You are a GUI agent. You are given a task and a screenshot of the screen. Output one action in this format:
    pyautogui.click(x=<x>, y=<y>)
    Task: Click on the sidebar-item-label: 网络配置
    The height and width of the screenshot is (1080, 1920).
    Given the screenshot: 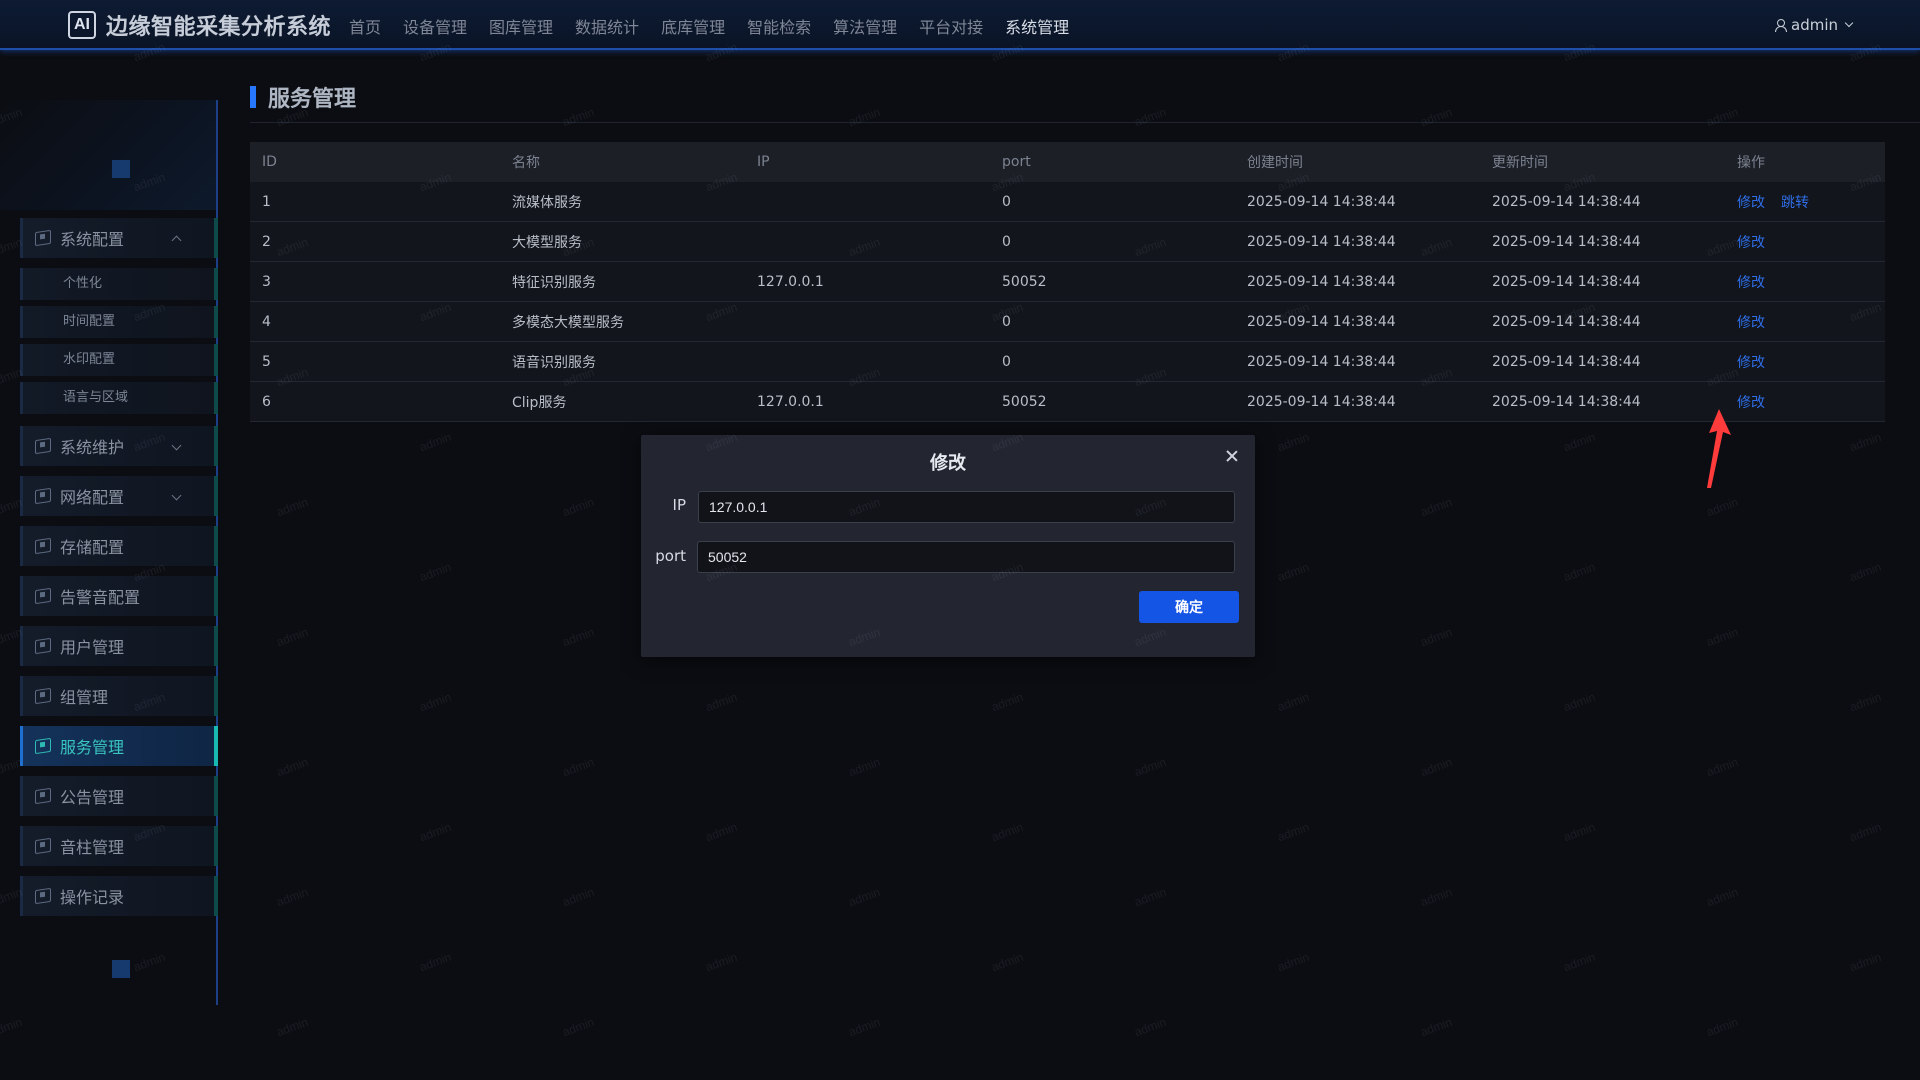 What is the action you would take?
    pyautogui.click(x=92, y=497)
    